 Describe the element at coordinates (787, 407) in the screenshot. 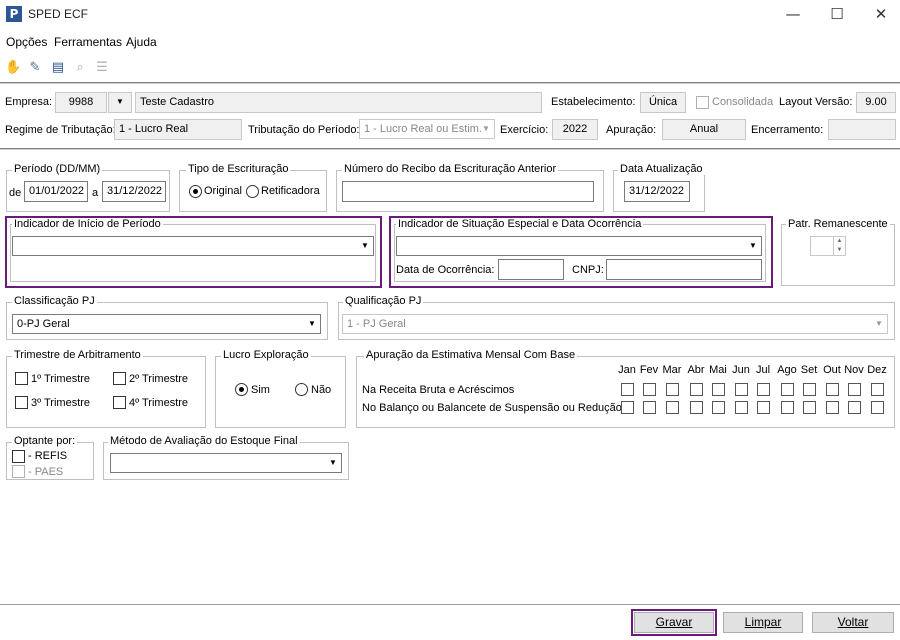

I see `balanco-ago-checkbox` at that location.